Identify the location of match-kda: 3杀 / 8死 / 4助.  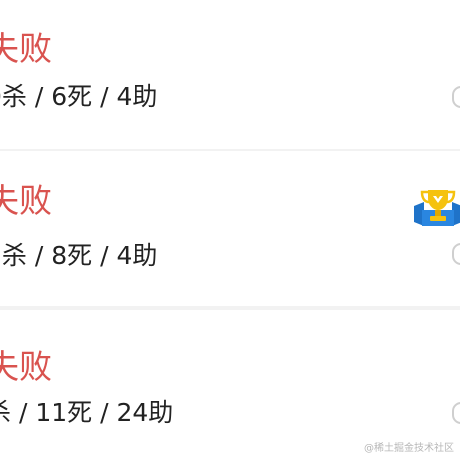
(79, 255).